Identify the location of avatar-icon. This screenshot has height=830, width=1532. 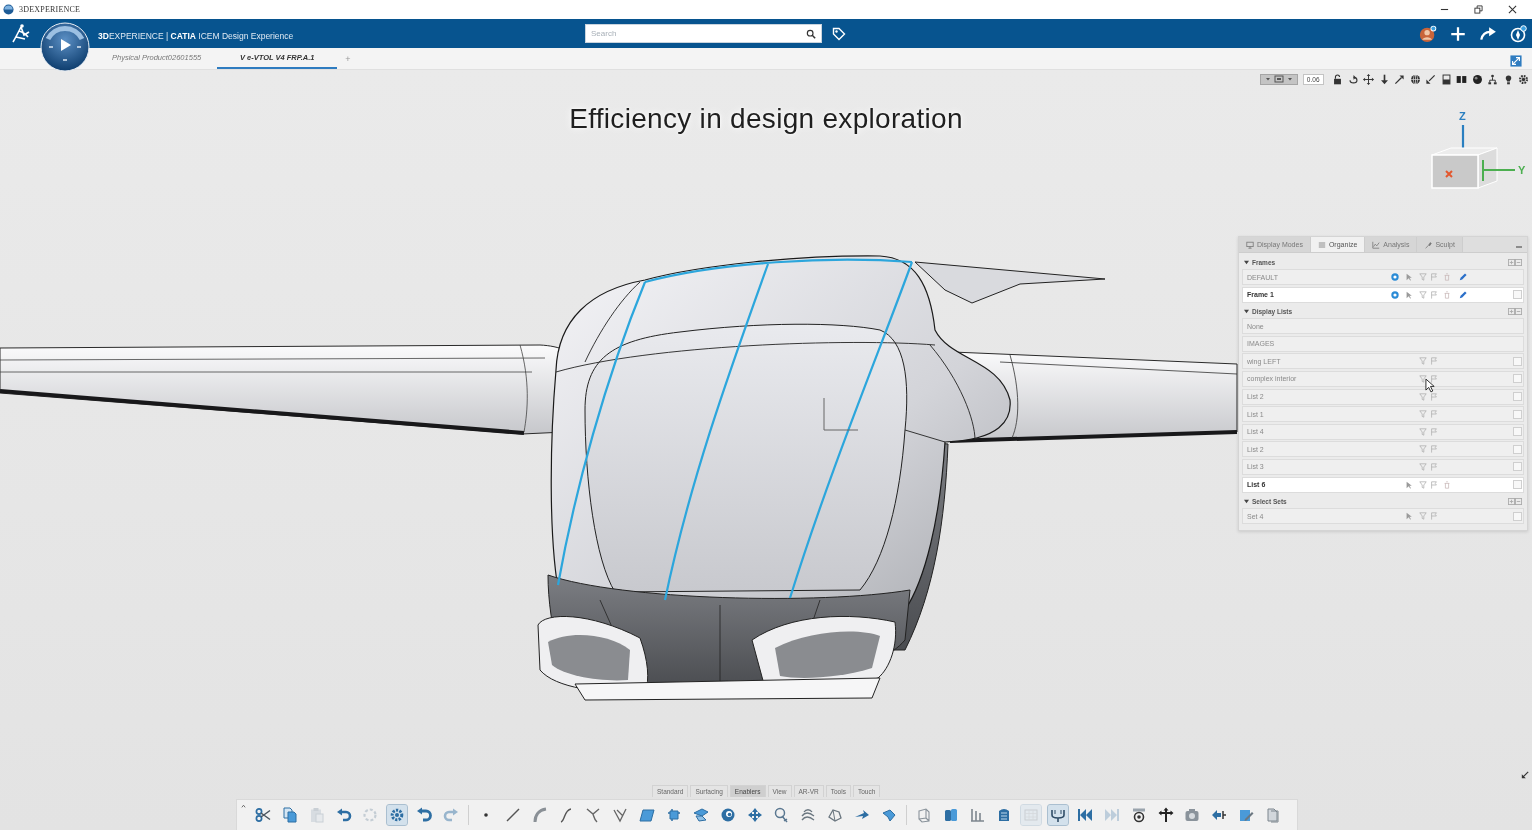
(1428, 33).